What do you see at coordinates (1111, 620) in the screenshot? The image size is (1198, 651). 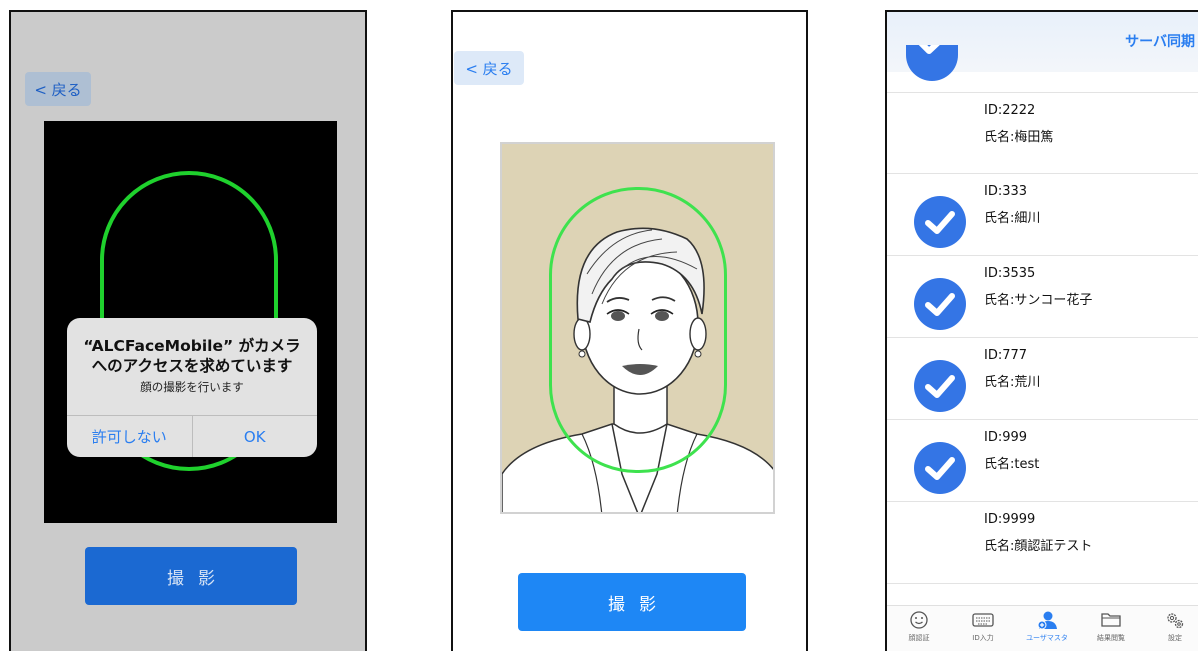 I see `folder-icon` at bounding box center [1111, 620].